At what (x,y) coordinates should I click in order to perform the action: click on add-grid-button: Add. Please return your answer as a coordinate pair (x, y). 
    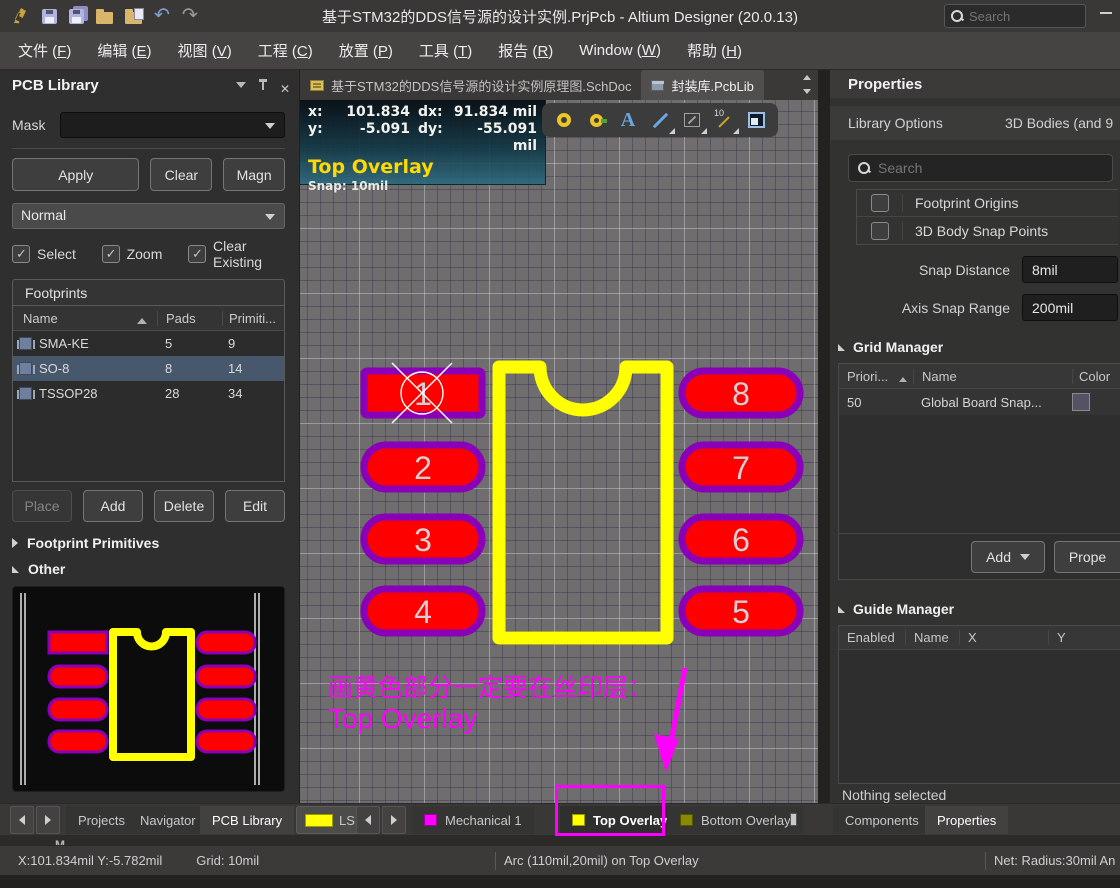
    Looking at the image, I should click on (1008, 556).